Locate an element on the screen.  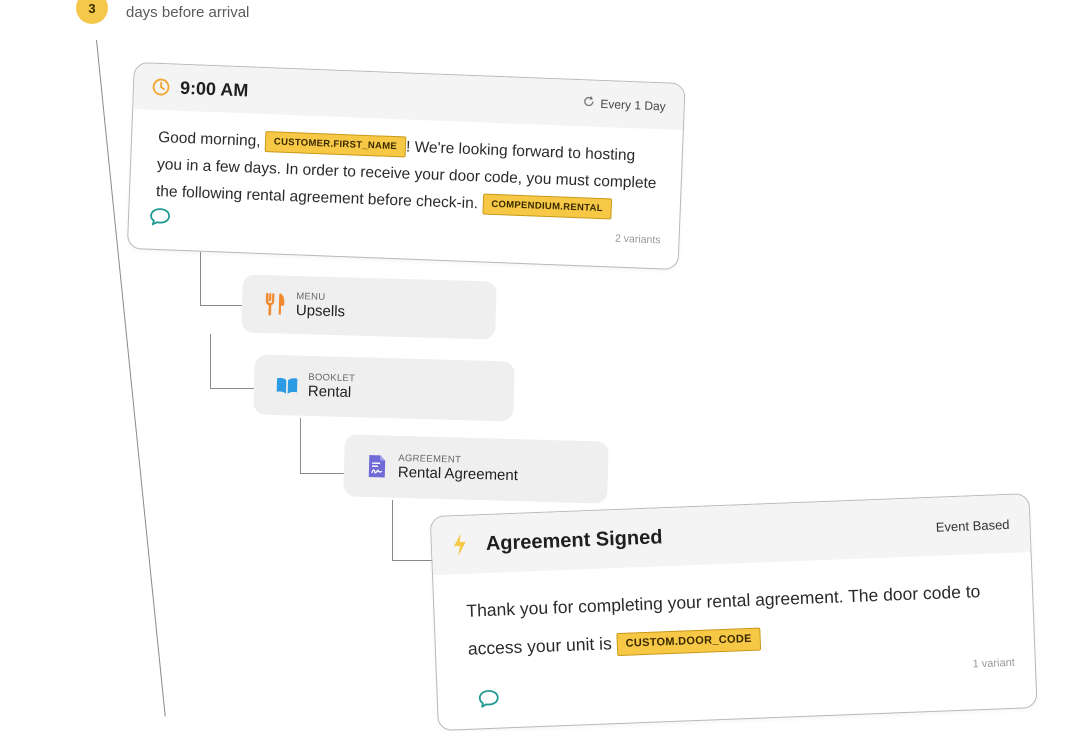
menu-node-upsells: MENU Upsells is located at coordinates (369, 307).